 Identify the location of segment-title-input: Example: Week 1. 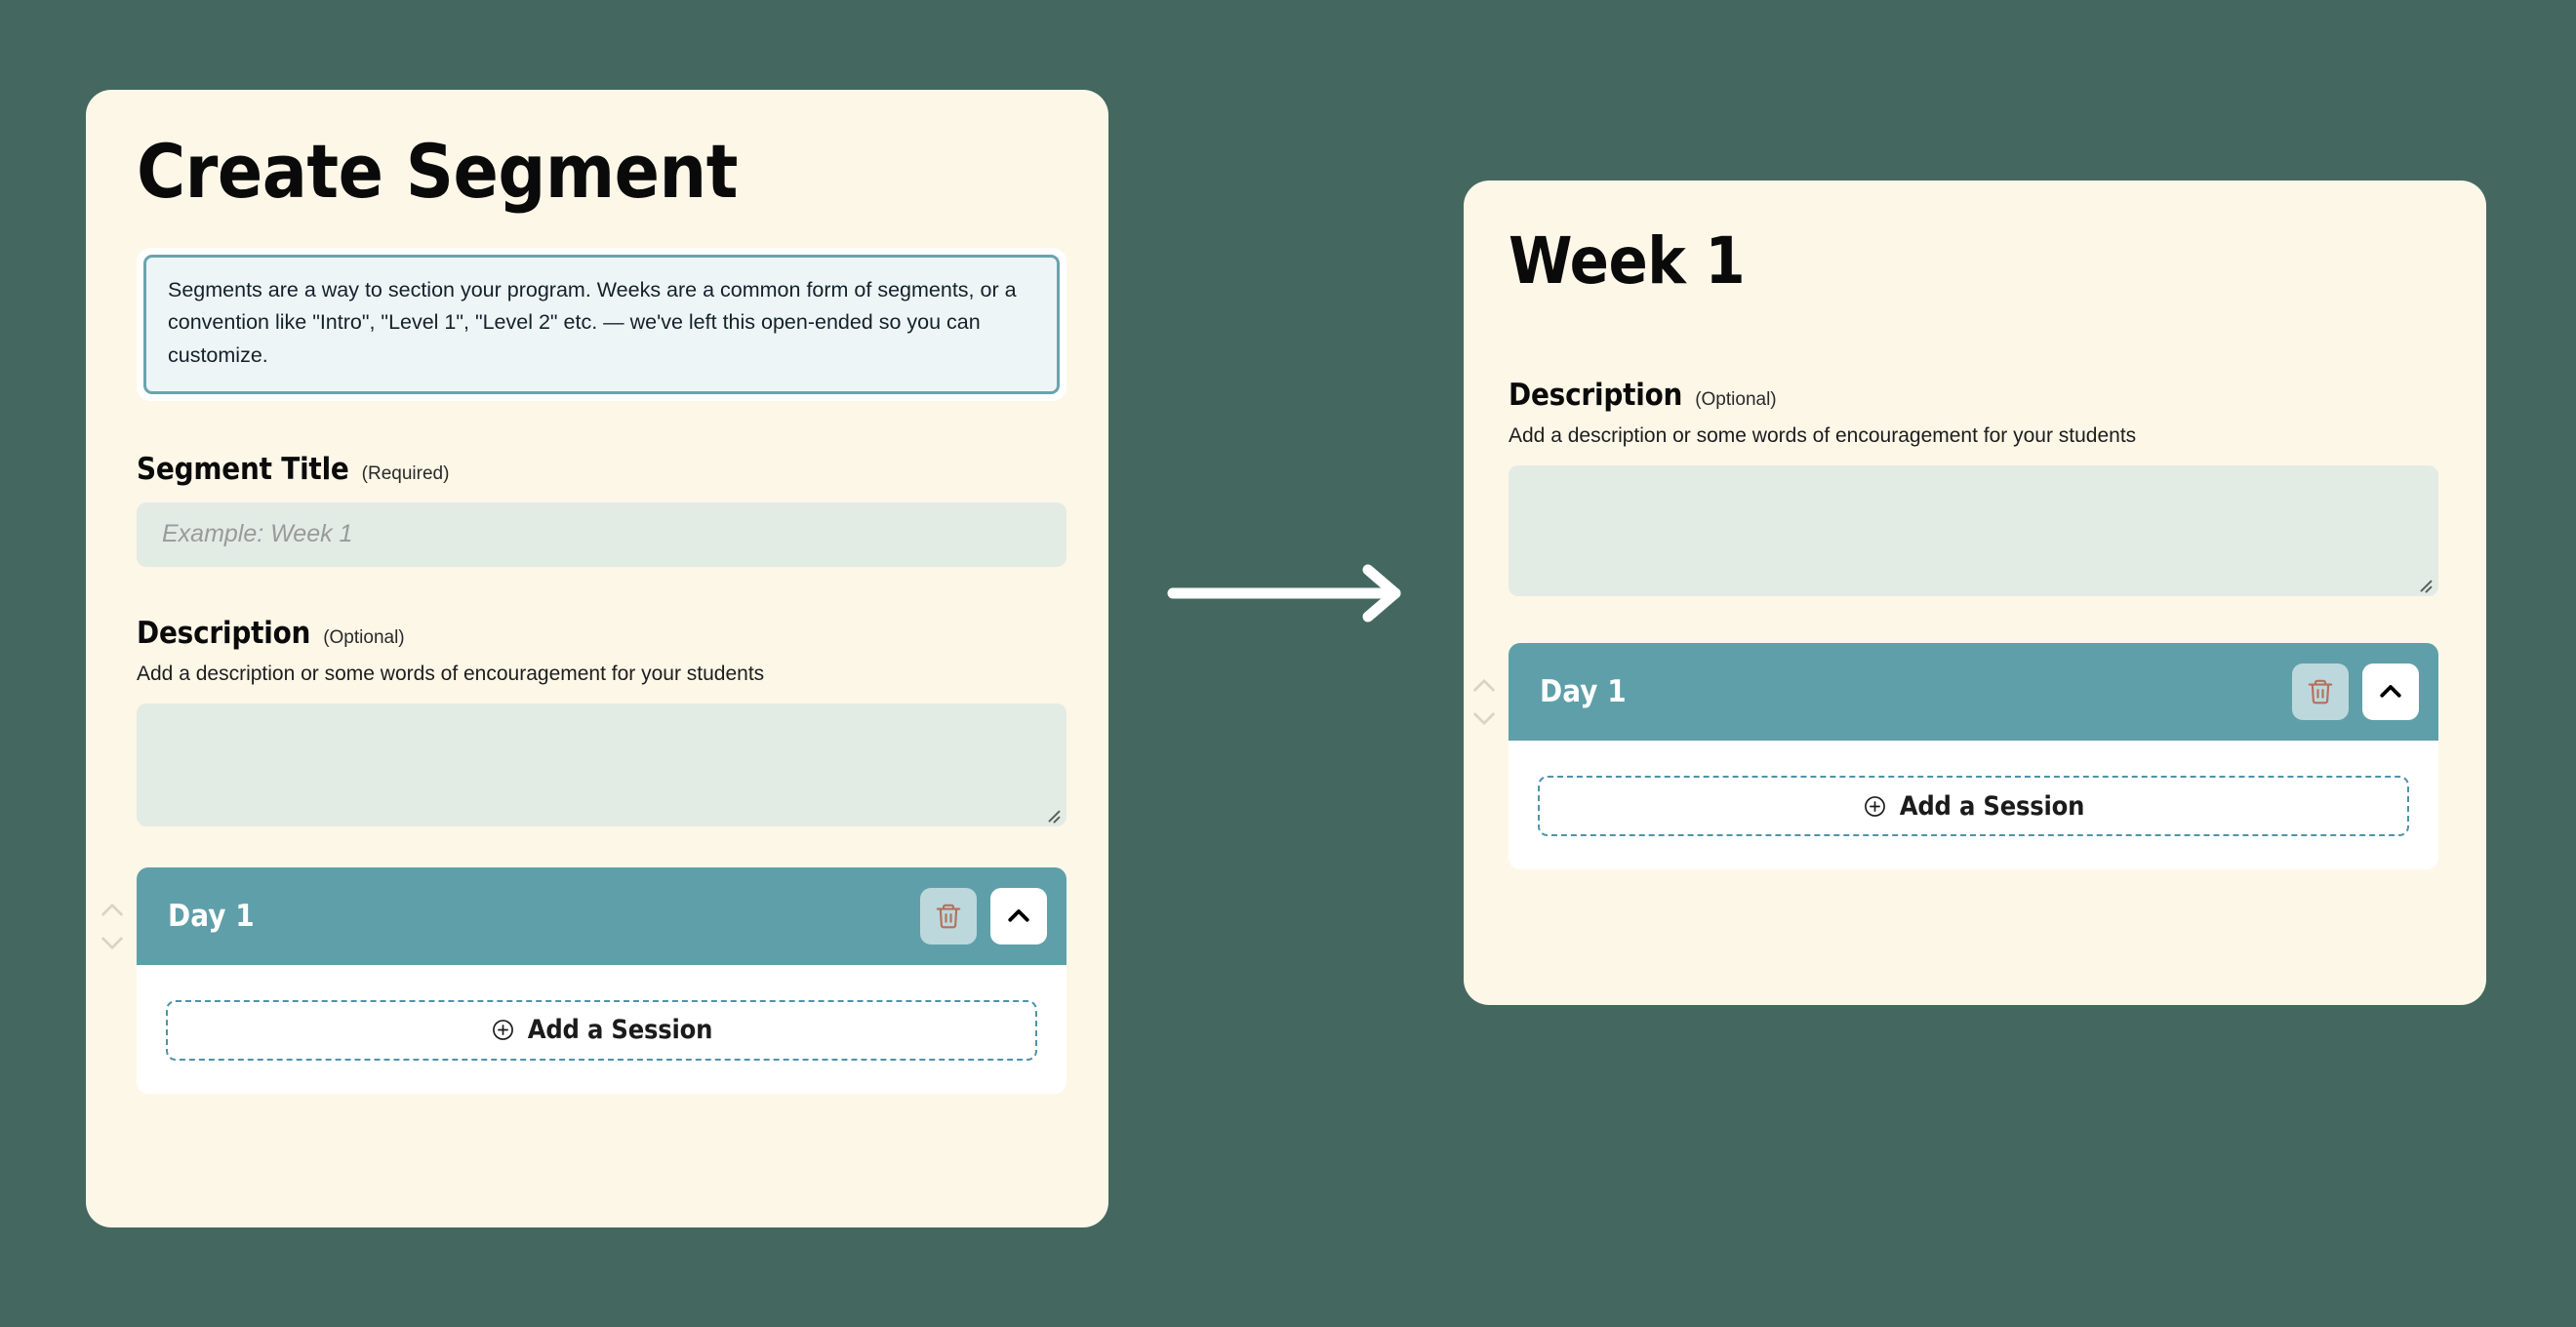
(602, 534).